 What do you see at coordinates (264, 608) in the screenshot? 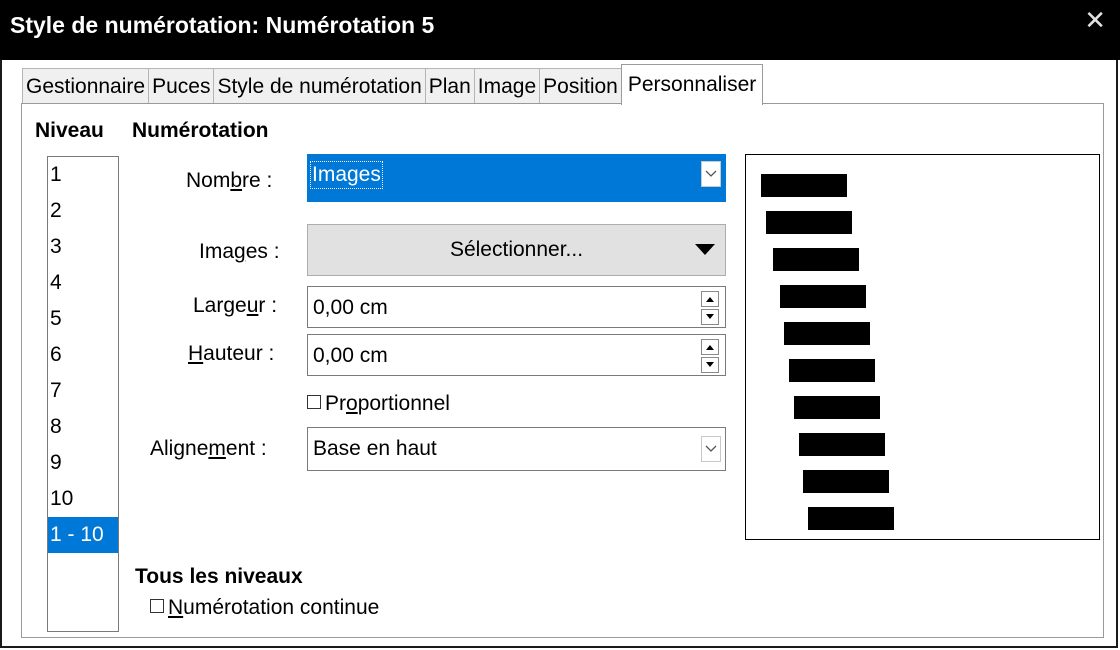
I see `continuous-numbering-checkbox: Numérotation continue` at bounding box center [264, 608].